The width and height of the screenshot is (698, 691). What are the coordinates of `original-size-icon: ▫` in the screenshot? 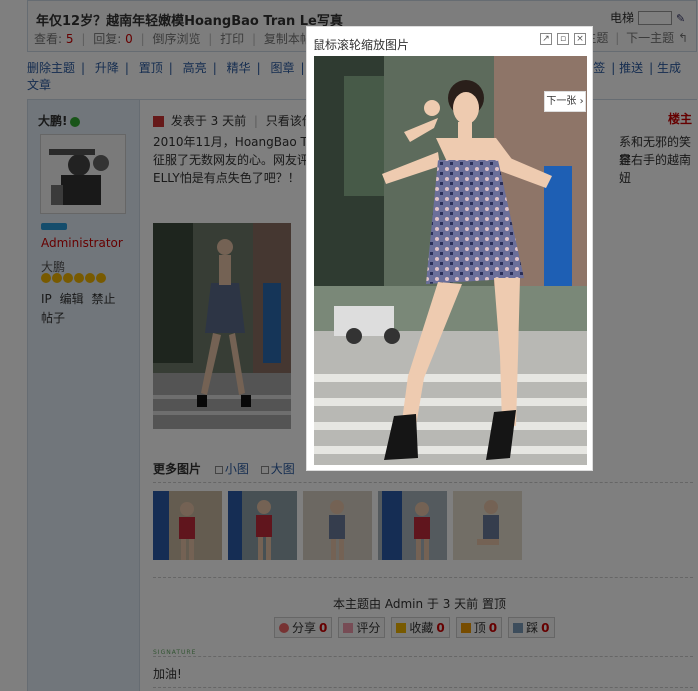 It's located at (563, 39).